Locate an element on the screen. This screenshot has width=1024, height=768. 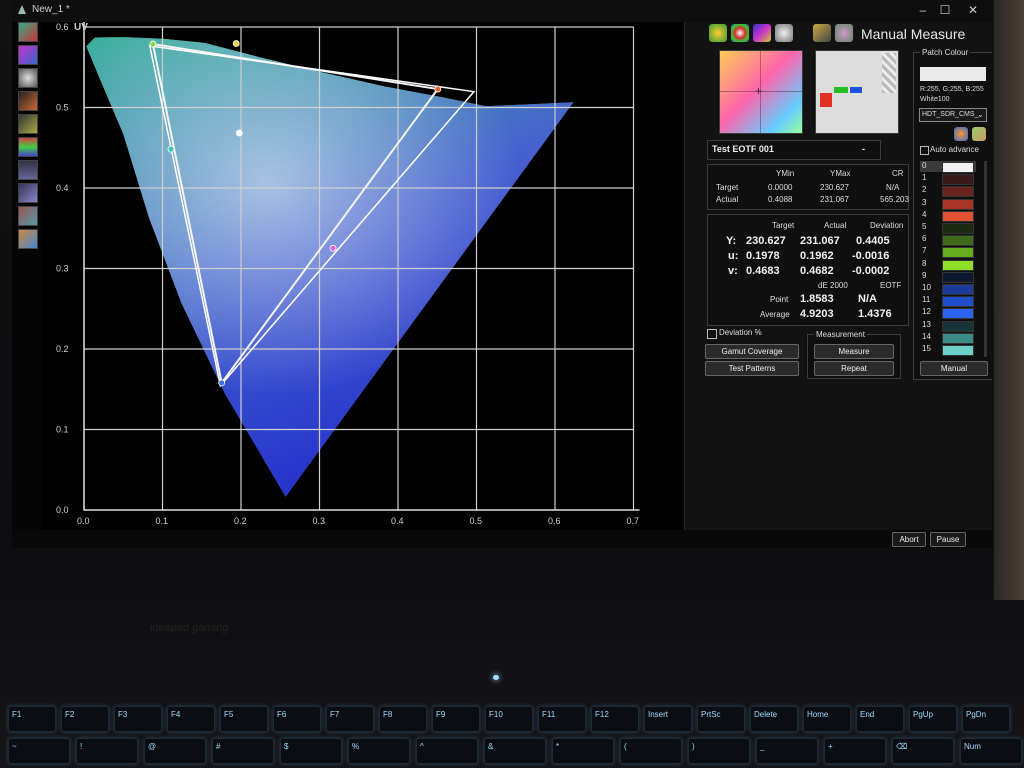
key: Home is located at coordinates (827, 719).